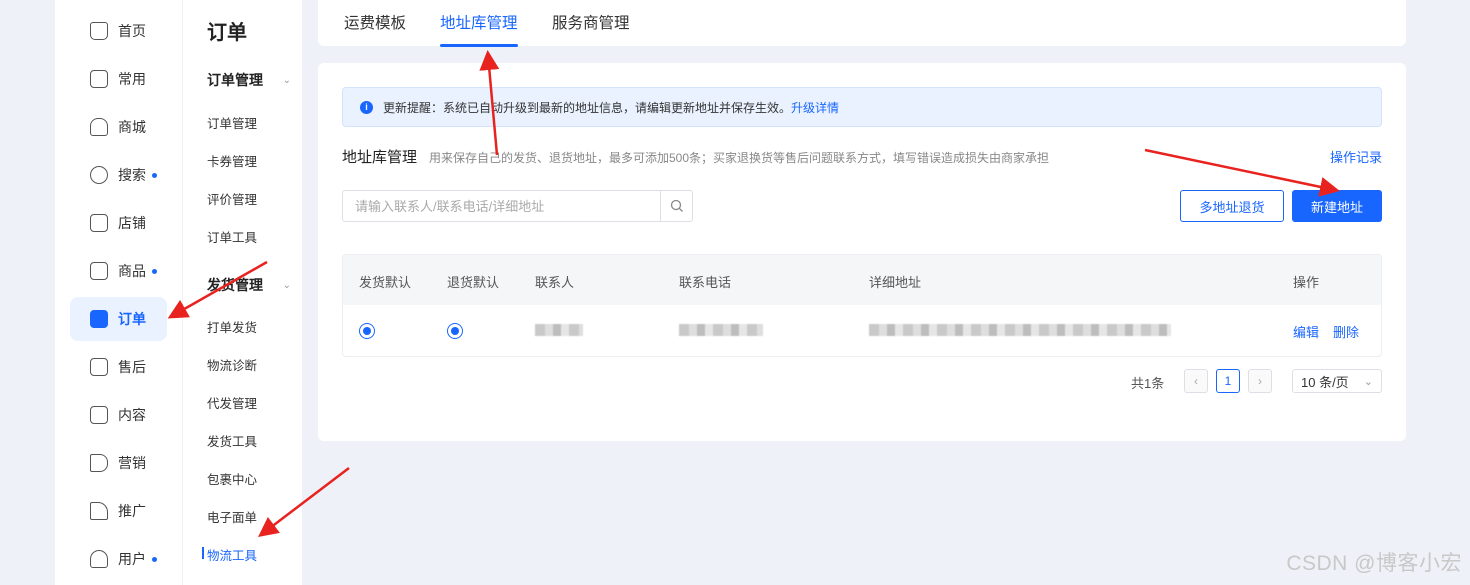 This screenshot has height=585, width=1470. I want to click on info-icon: i, so click(366, 107).